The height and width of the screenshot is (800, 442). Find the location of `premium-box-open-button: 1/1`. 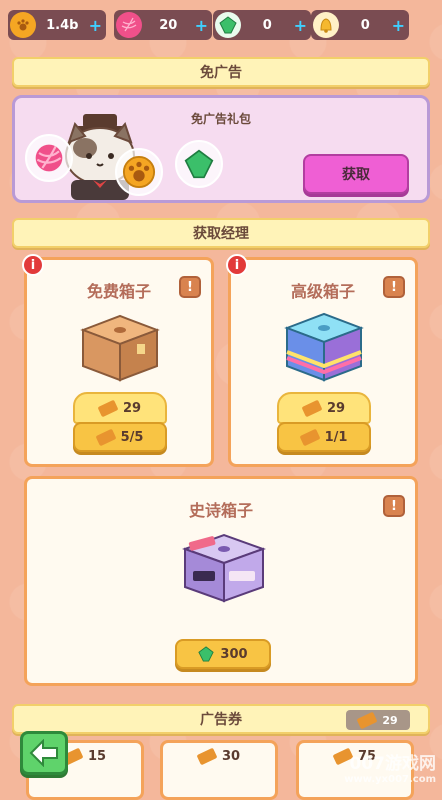

premium-box-open-button: 1/1 is located at coordinates (324, 437).